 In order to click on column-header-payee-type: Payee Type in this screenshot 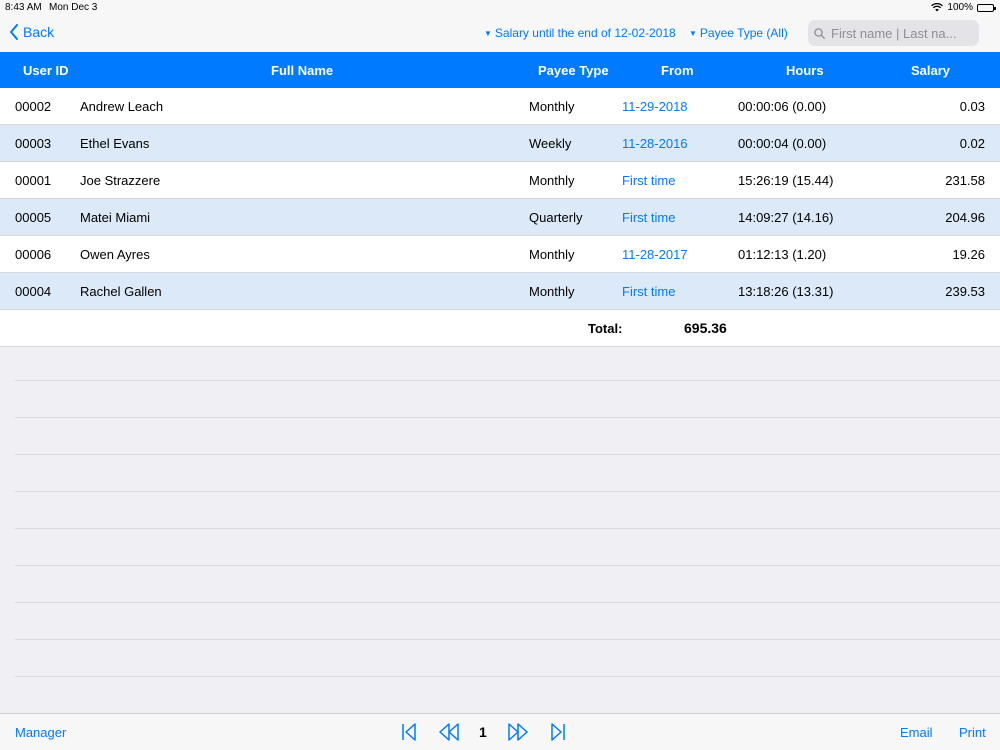, I will do `click(573, 70)`.